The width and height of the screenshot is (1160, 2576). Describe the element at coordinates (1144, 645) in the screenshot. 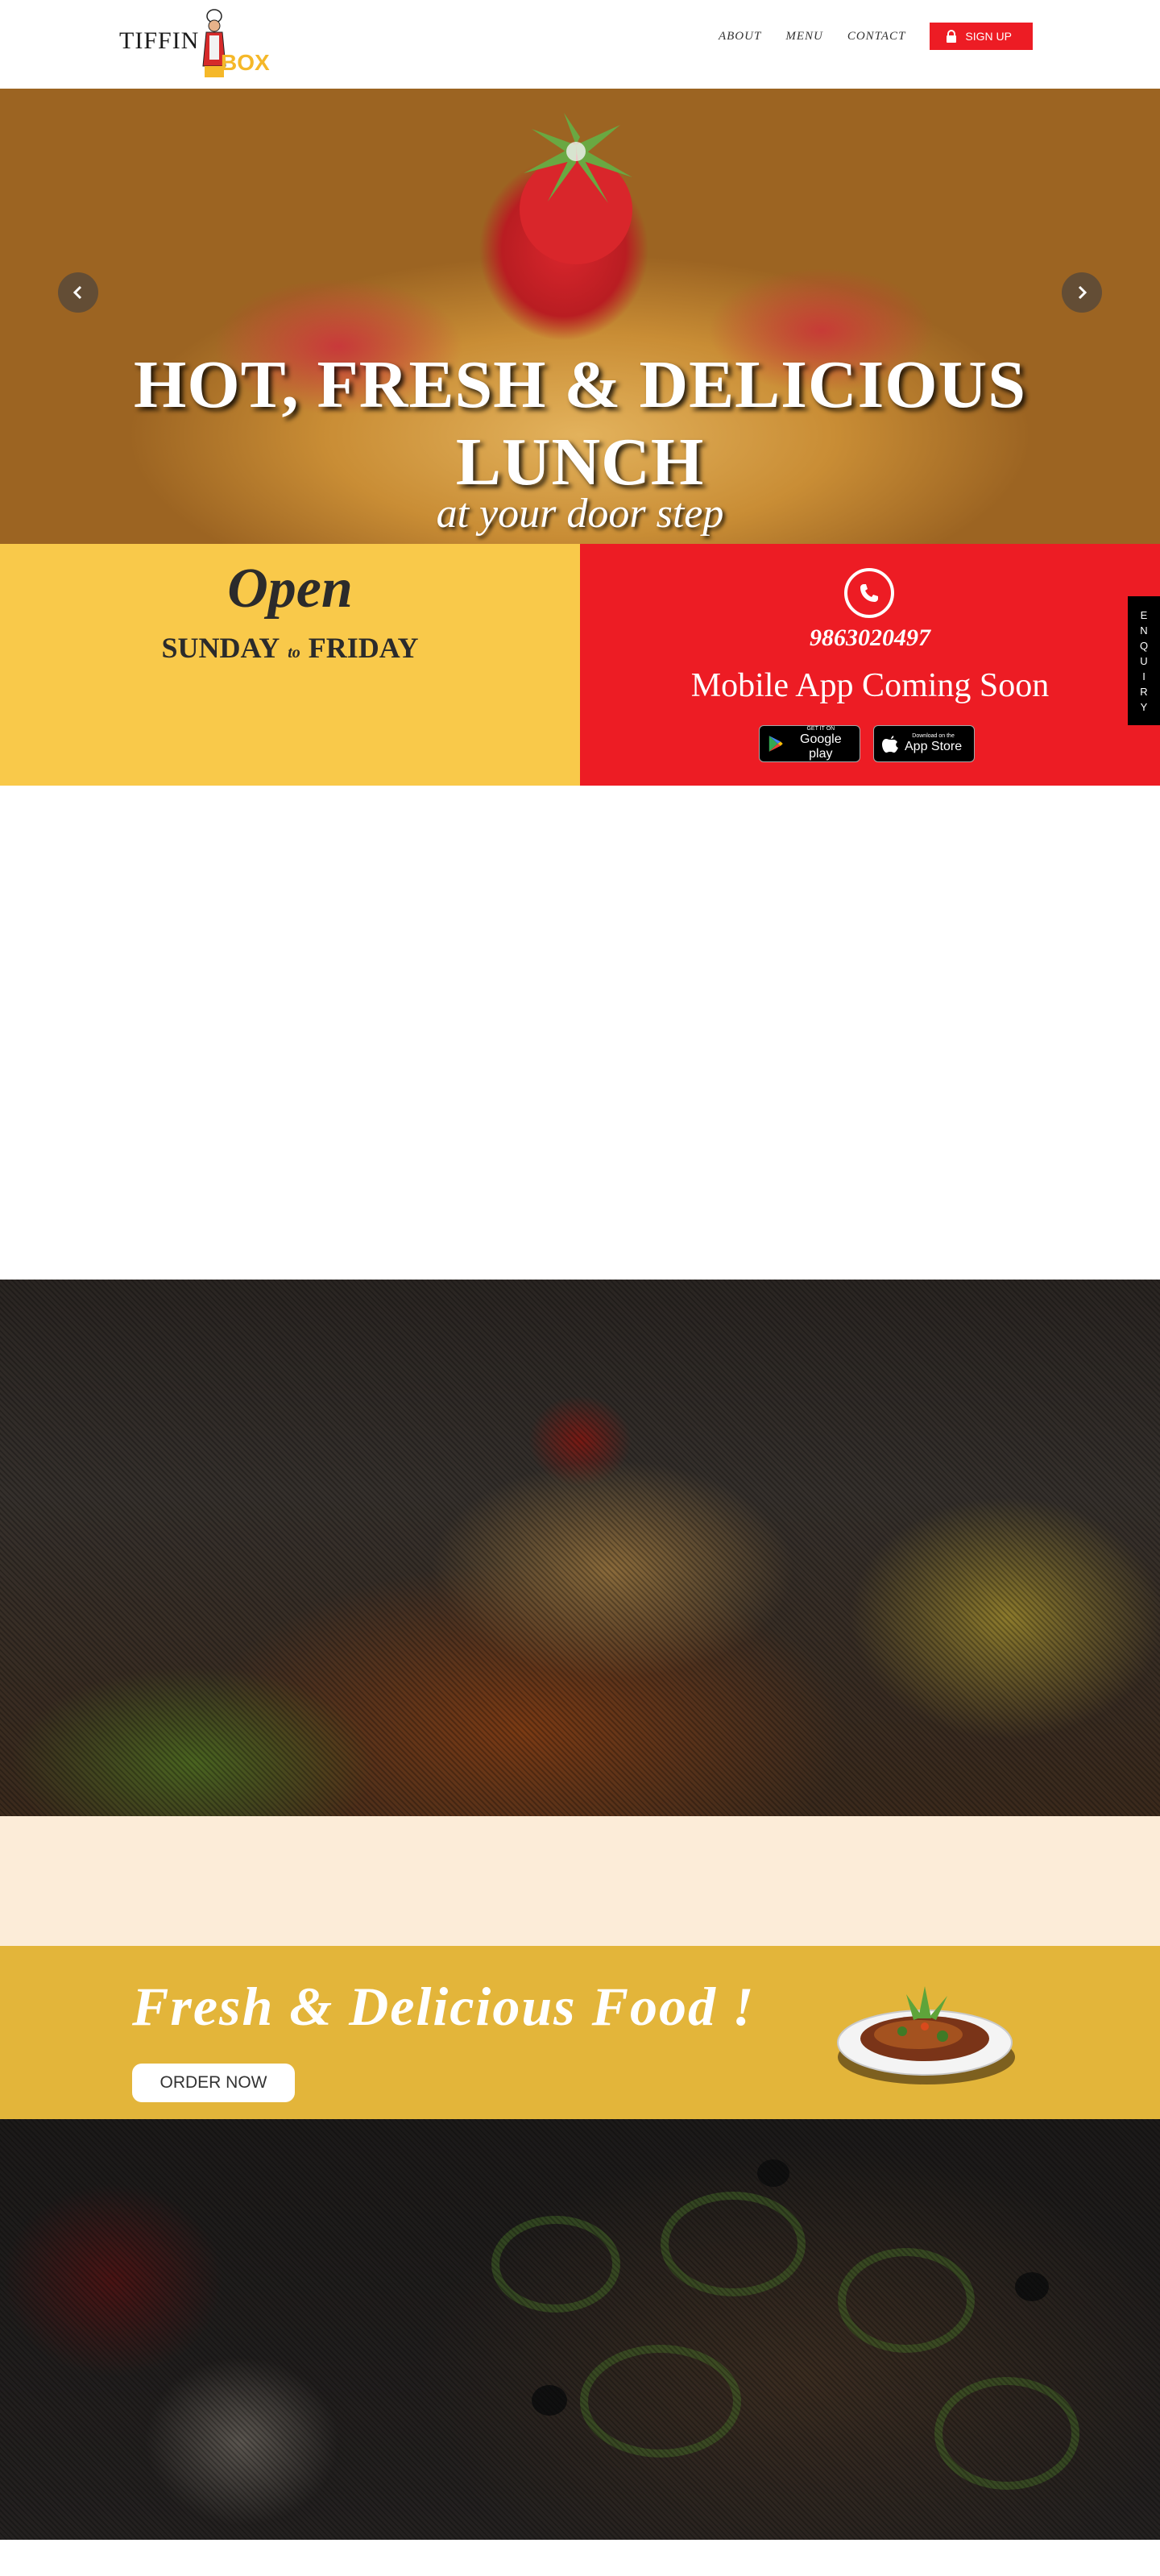

I see `enquiry-letter: Q` at that location.